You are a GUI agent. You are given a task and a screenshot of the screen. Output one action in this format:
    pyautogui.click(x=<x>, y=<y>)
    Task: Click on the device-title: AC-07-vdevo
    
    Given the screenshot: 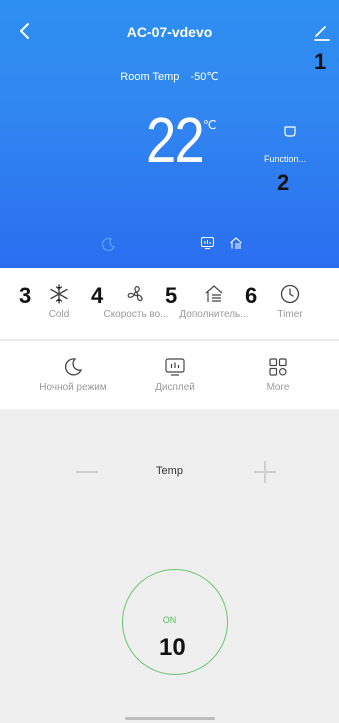 What is the action you would take?
    pyautogui.click(x=169, y=32)
    